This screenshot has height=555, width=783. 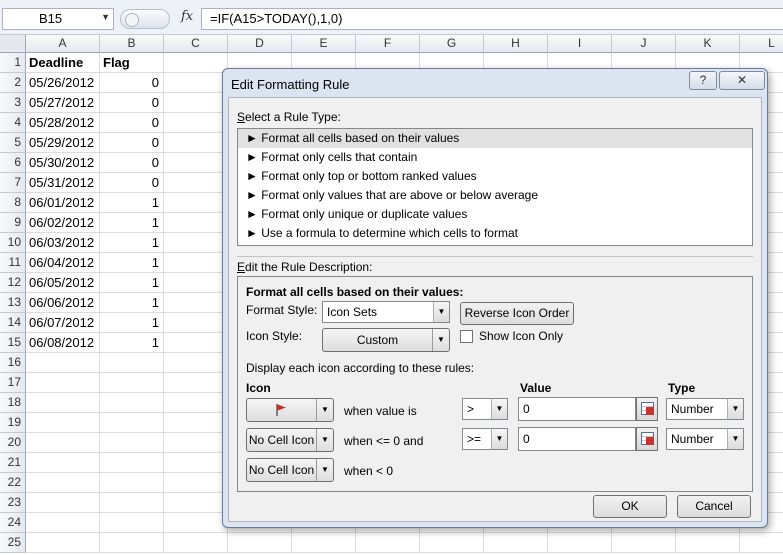 What do you see at coordinates (703, 80) in the screenshot?
I see `help-button: ?` at bounding box center [703, 80].